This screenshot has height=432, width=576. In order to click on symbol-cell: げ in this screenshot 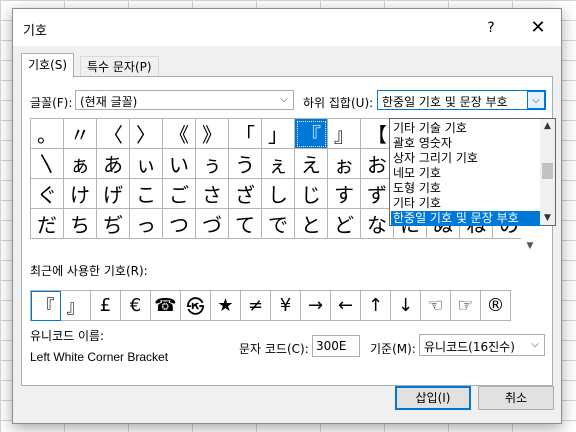, I will do `click(113, 193)`.